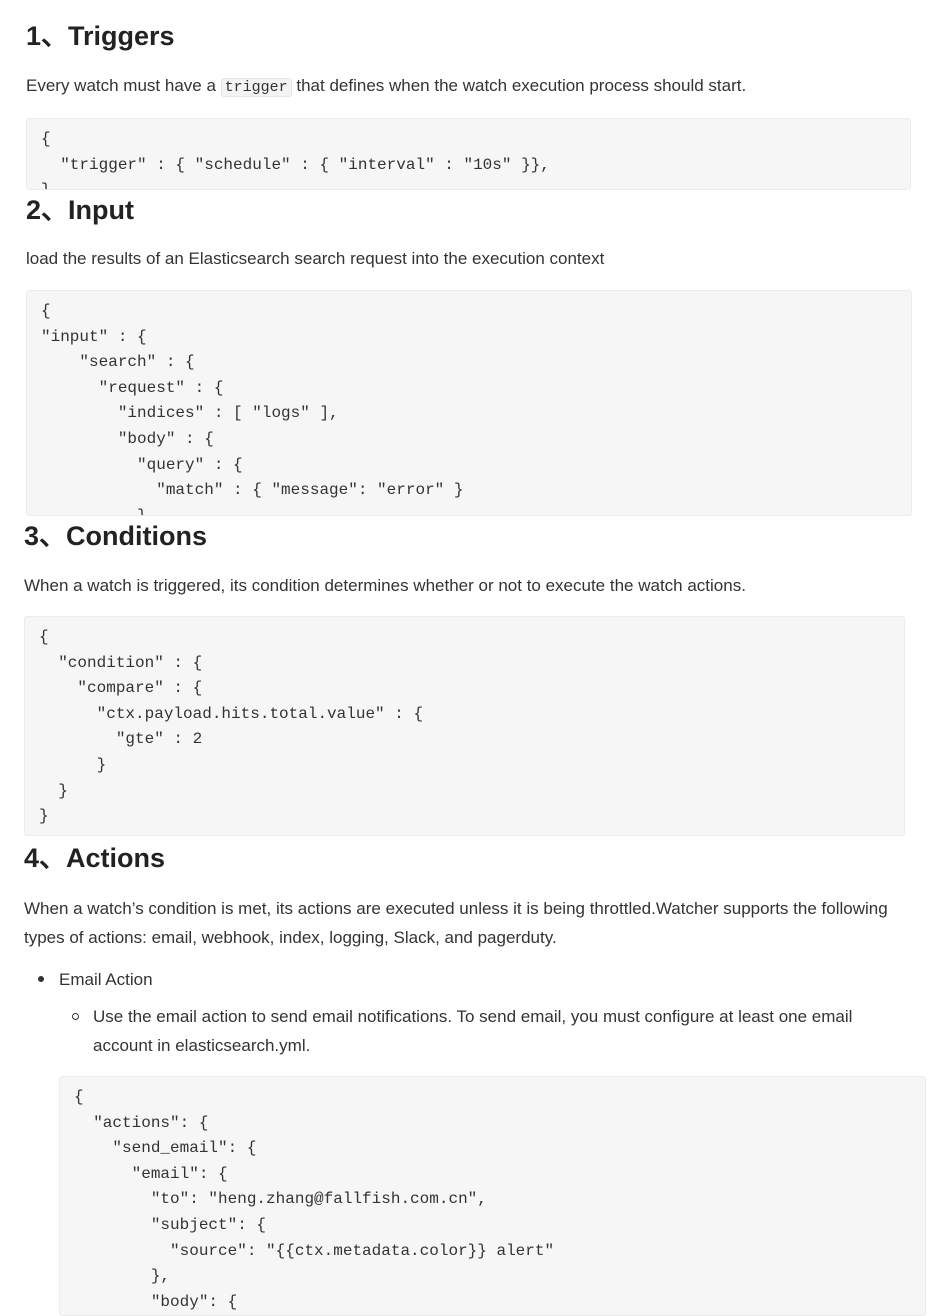  I want to click on code-line: "actions": {, so click(141, 1122).